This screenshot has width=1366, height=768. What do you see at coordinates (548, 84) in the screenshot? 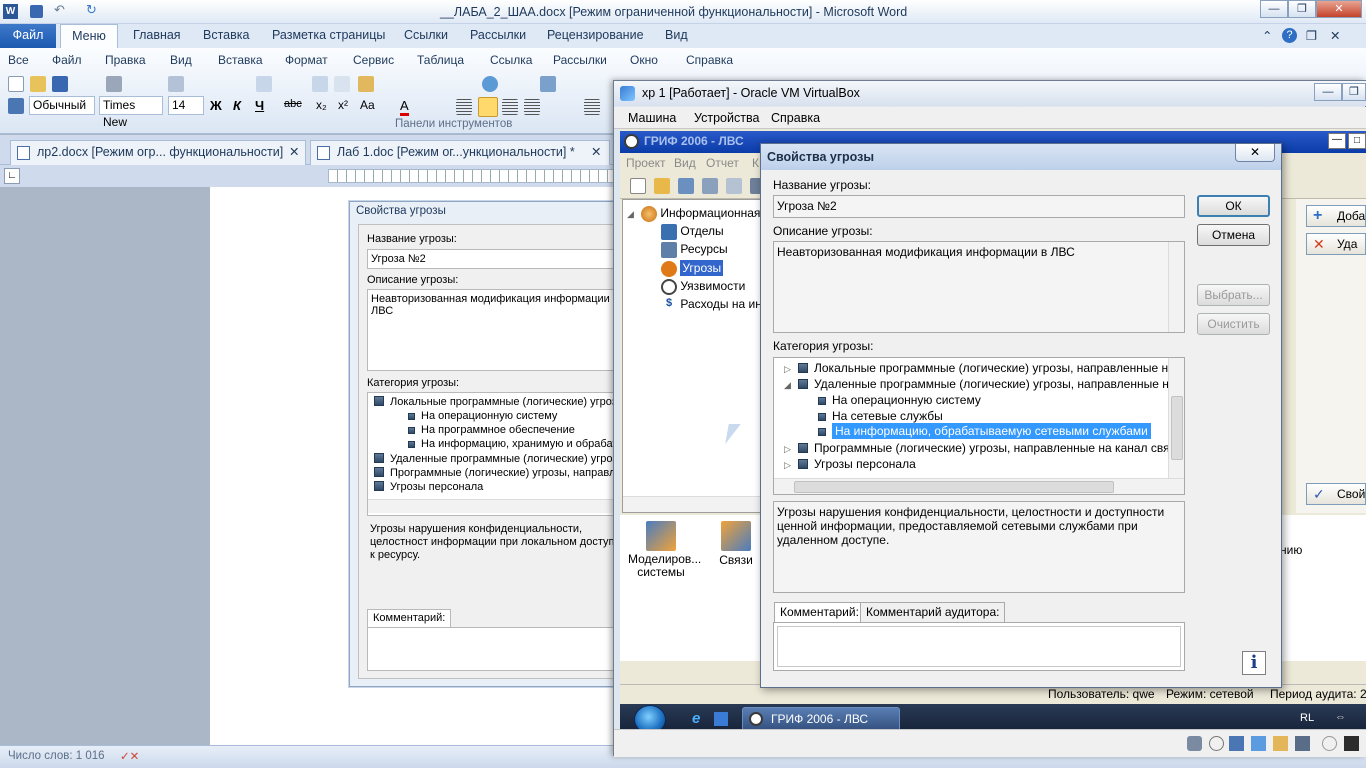
I see `table-icon` at bounding box center [548, 84].